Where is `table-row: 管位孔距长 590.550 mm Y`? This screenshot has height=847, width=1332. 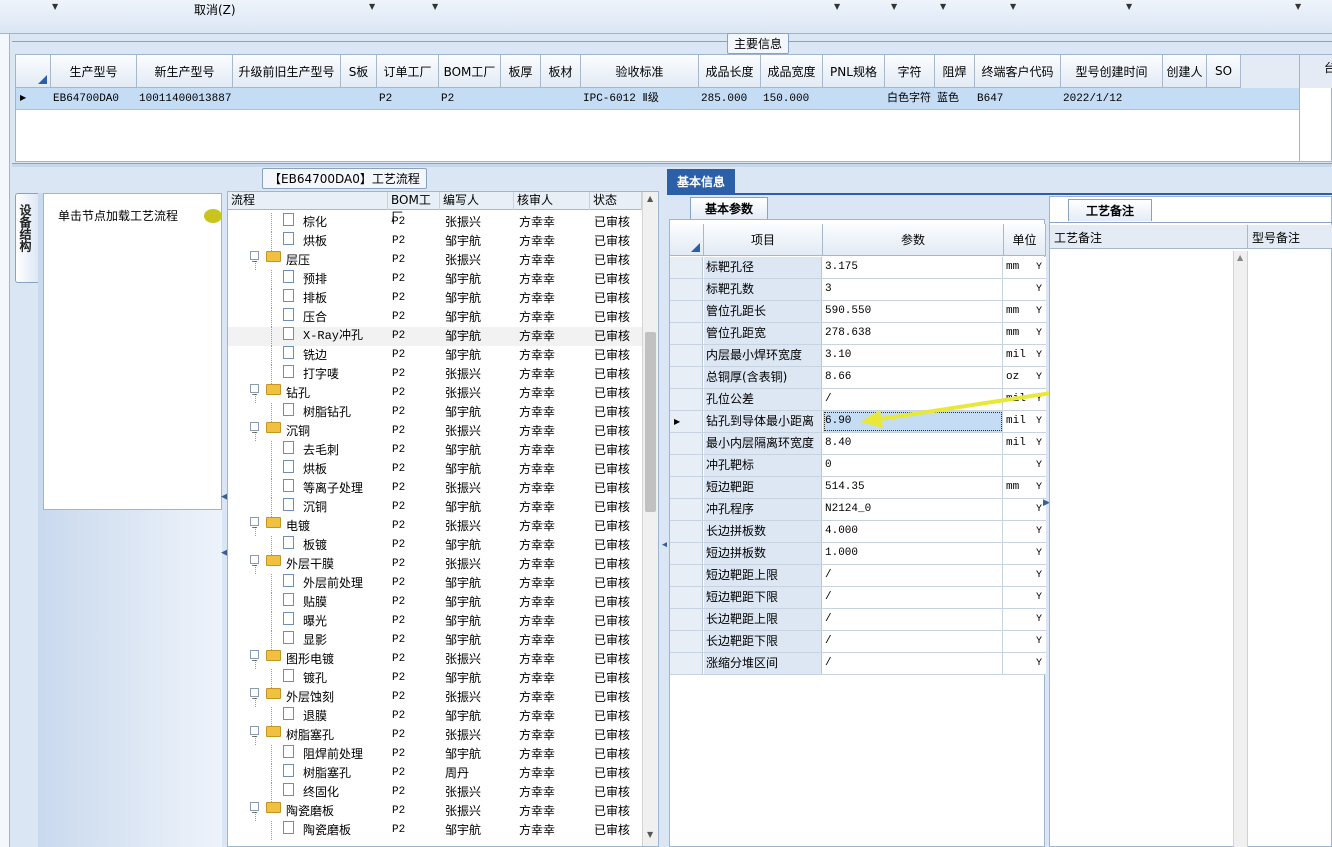 table-row: 管位孔距长 590.550 mm Y is located at coordinates (858, 312).